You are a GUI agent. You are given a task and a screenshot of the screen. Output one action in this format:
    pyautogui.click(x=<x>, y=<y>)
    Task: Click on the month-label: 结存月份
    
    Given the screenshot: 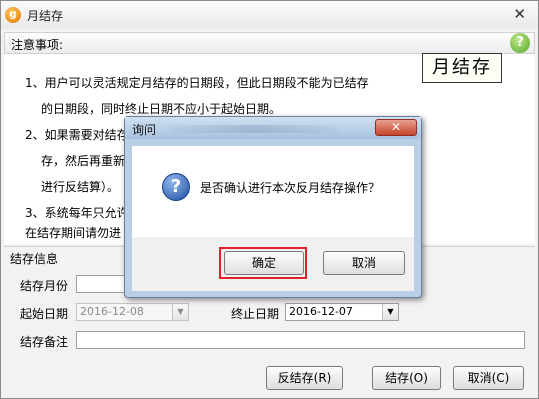 What is the action you would take?
    pyautogui.click(x=44, y=286)
    